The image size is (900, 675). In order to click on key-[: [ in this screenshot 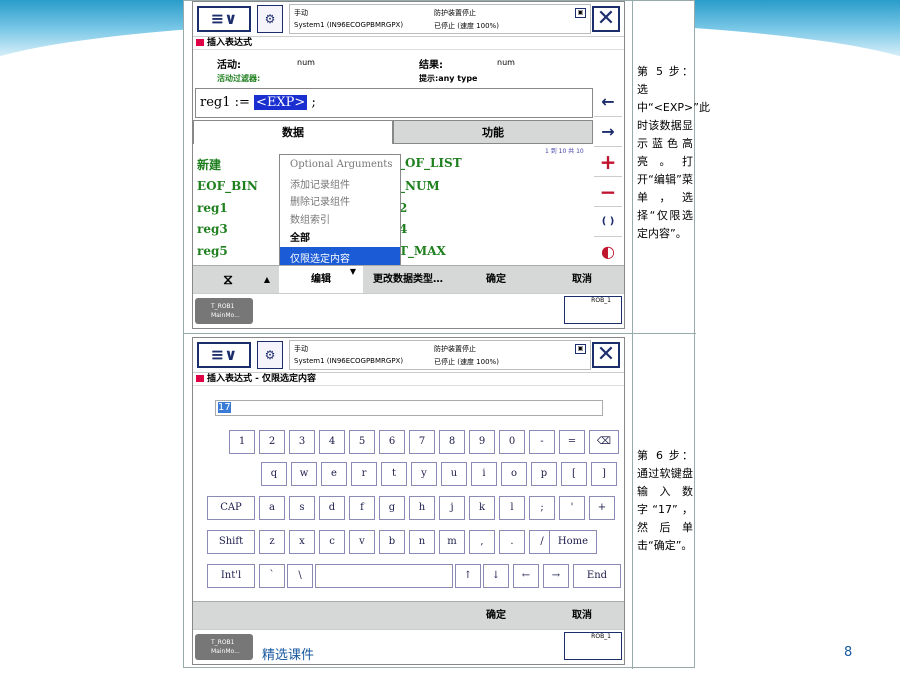, I will do `click(574, 474)`.